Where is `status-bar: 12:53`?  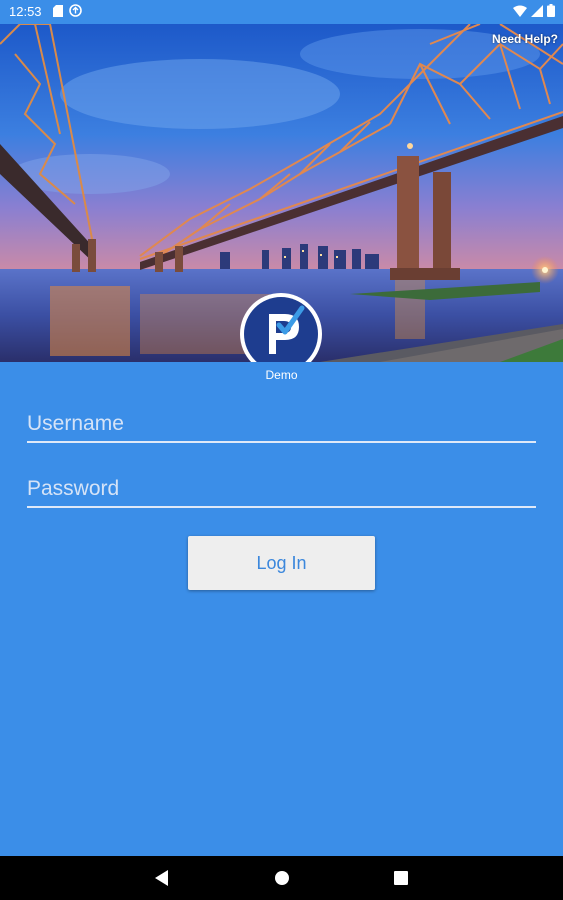
status-bar: 12:53 is located at coordinates (281, 12).